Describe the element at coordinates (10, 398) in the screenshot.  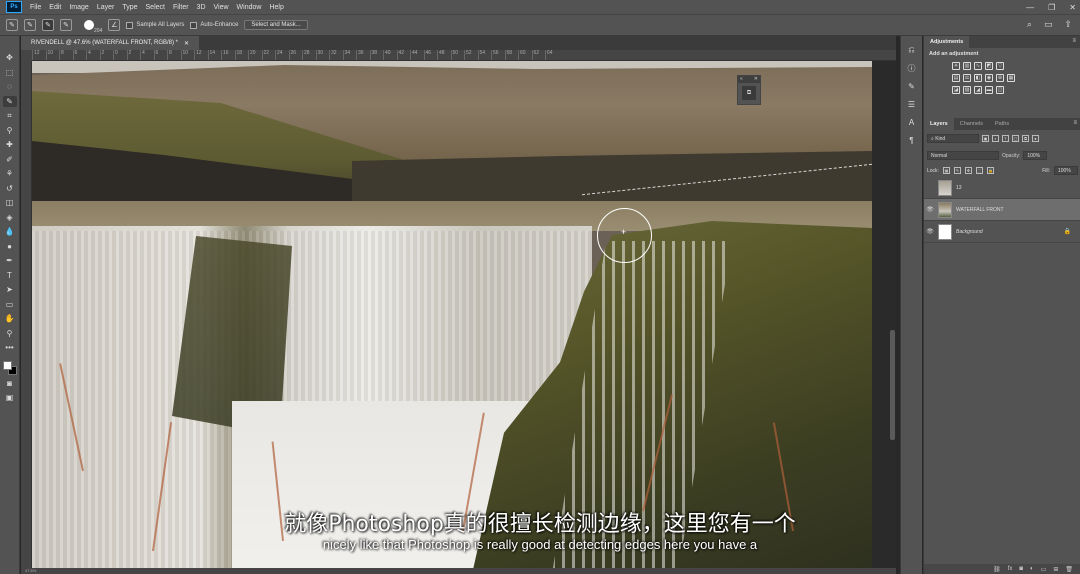
I see `screen-mode-icon: ▣` at that location.